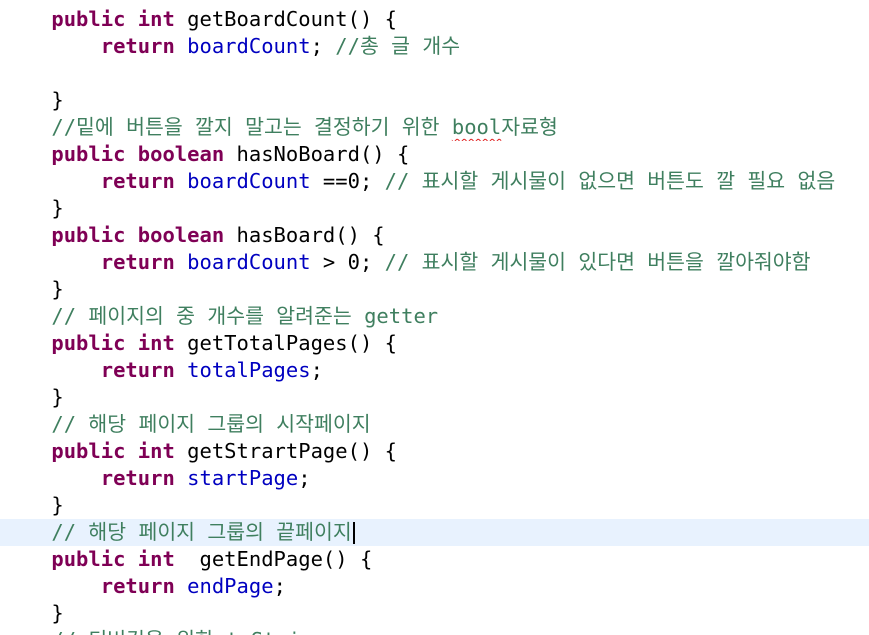 The width and height of the screenshot is (869, 635). I want to click on field-token: startPage, so click(243, 478).